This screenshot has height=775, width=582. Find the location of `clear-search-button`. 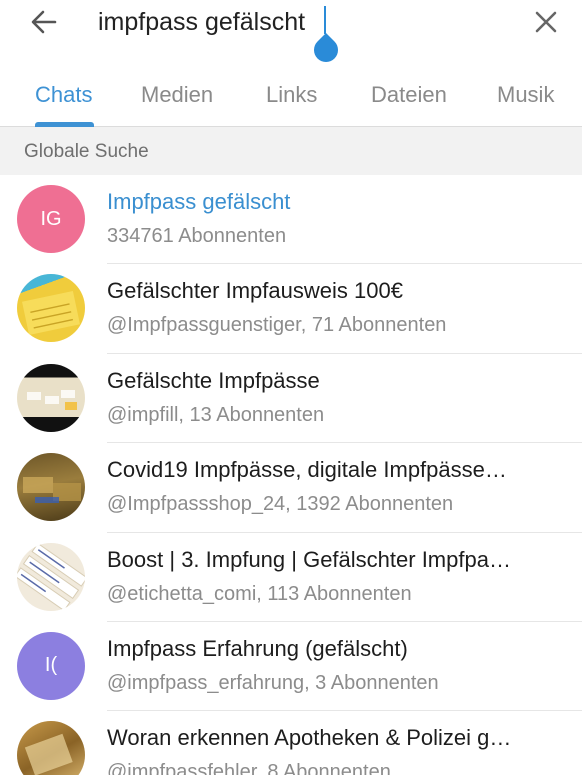

clear-search-button is located at coordinates (546, 22).